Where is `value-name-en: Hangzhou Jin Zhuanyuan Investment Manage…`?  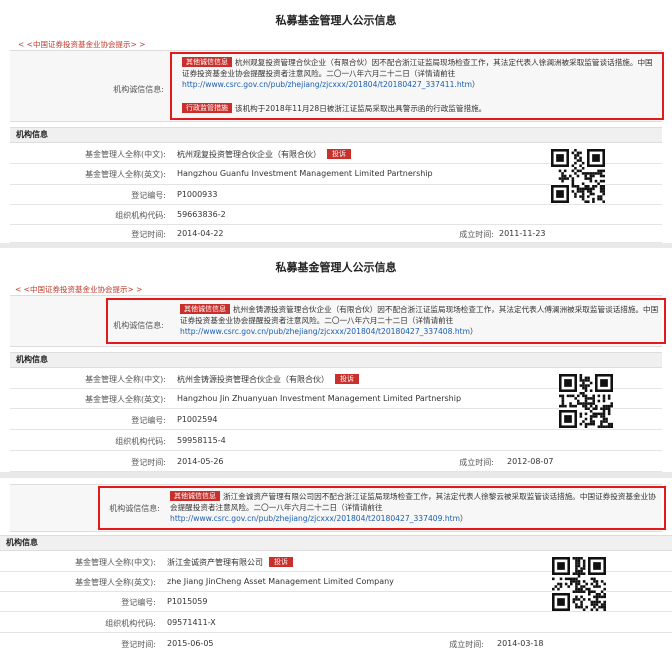 value-name-en: Hangzhou Jin Zhuanyuan Investment Manage… is located at coordinates (319, 398).